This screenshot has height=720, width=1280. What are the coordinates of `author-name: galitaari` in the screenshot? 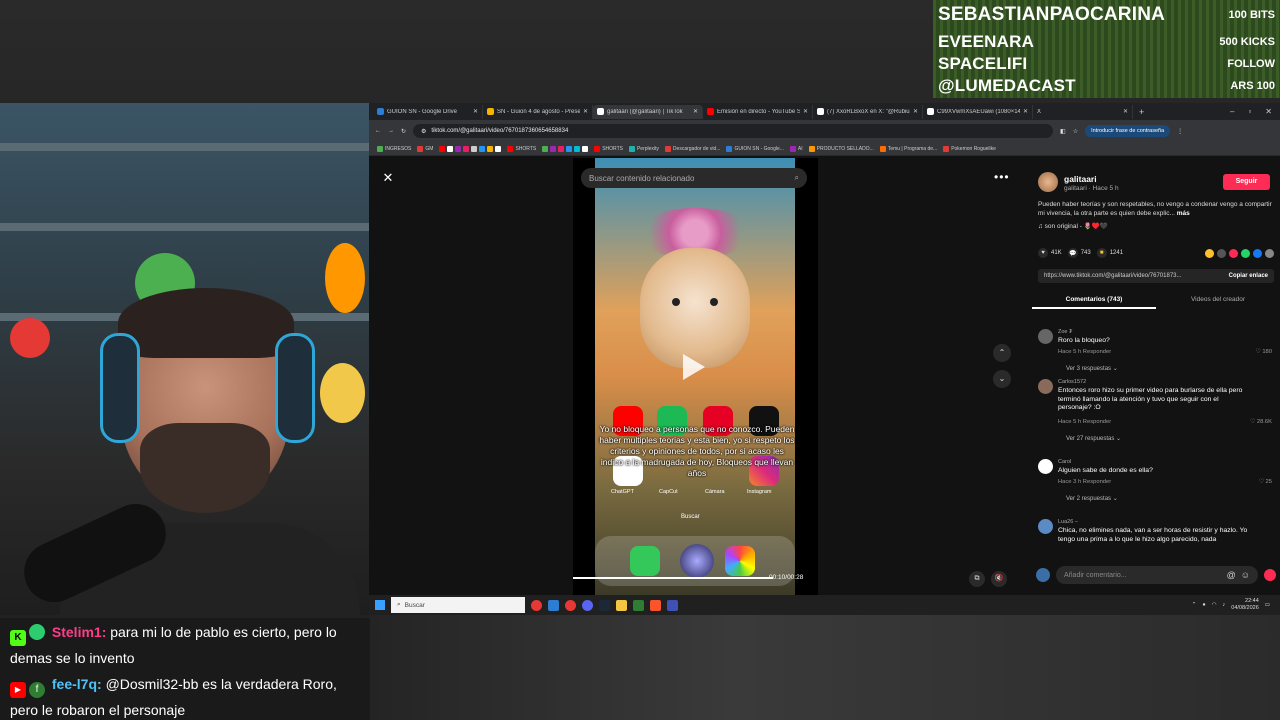 It's located at (1080, 179).